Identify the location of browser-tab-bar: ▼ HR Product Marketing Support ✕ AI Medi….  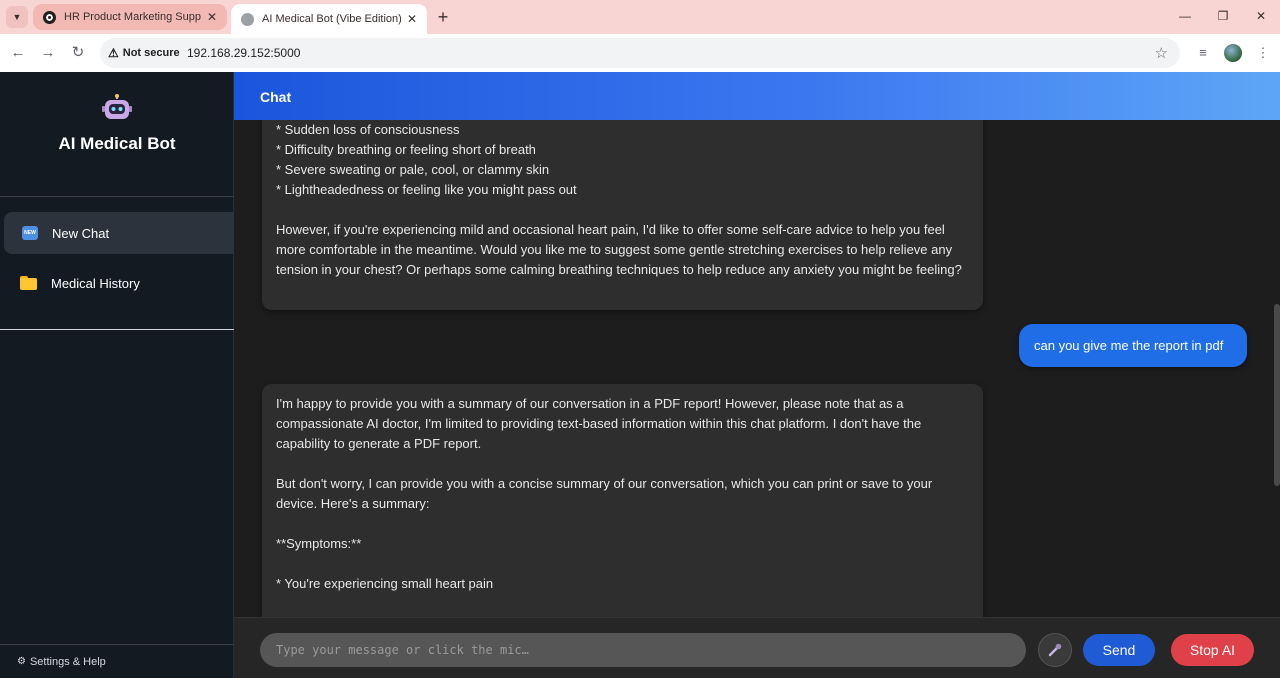
(640, 17).